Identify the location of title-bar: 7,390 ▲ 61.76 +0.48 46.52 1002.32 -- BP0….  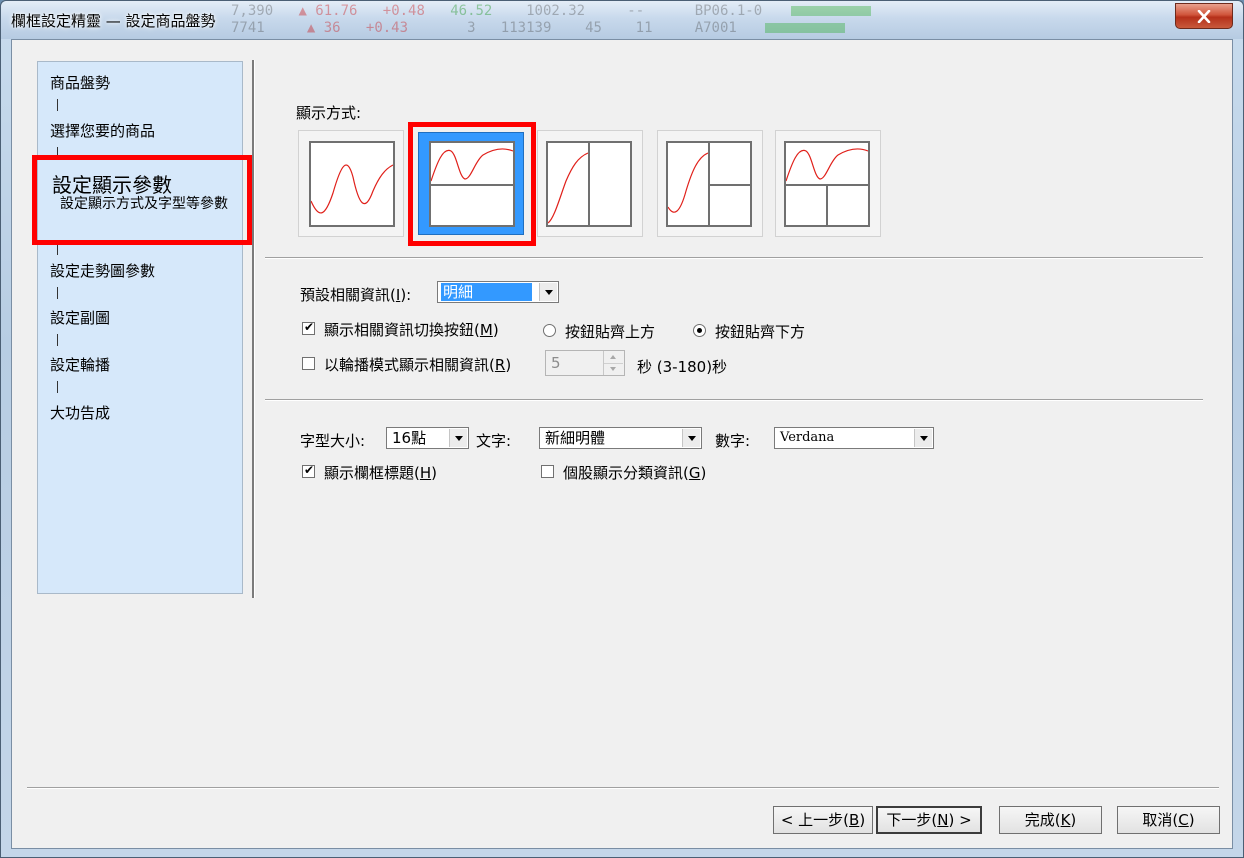
(622, 20).